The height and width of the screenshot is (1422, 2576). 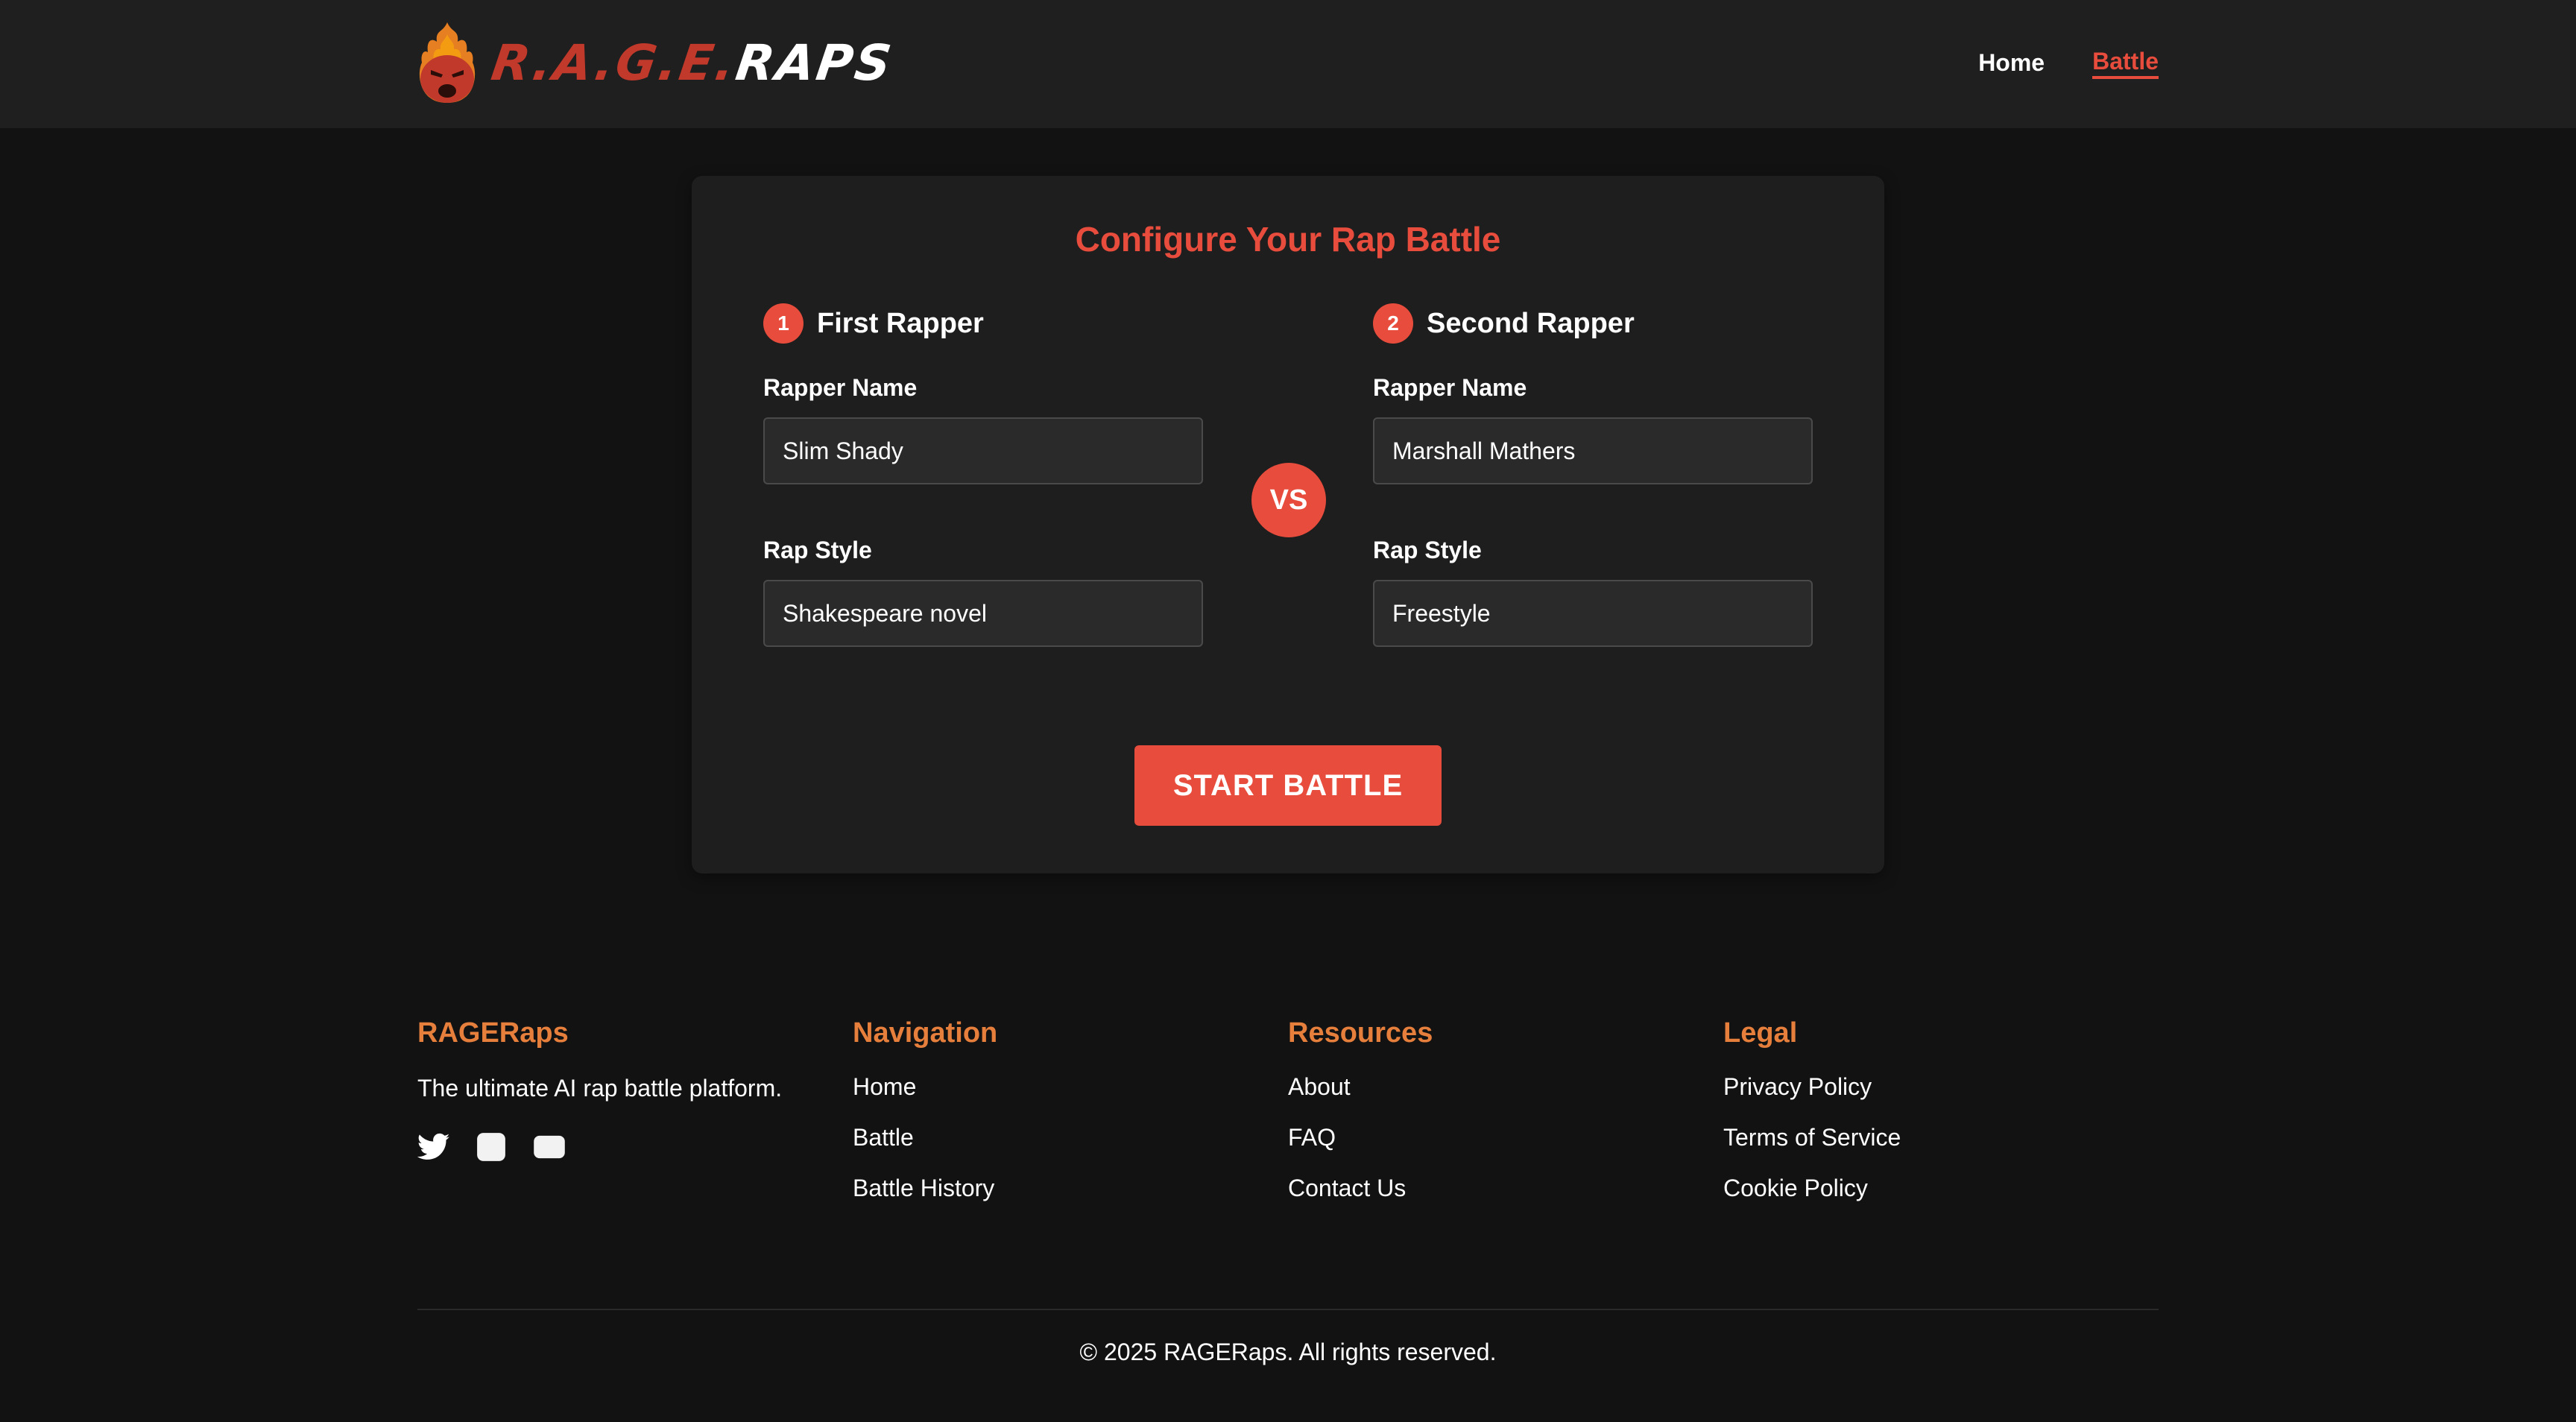 I want to click on second-rapper-header: 2 Second Rapper, so click(x=1593, y=323).